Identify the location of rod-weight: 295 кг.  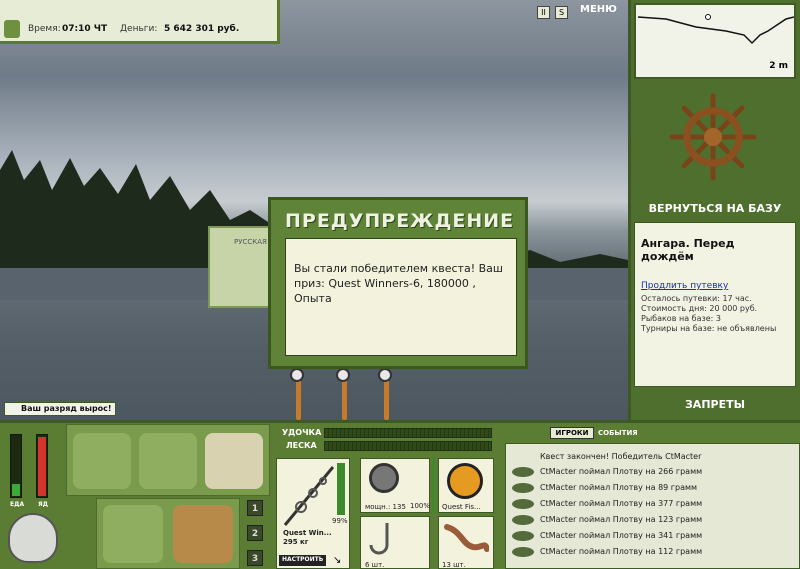
(296, 542).